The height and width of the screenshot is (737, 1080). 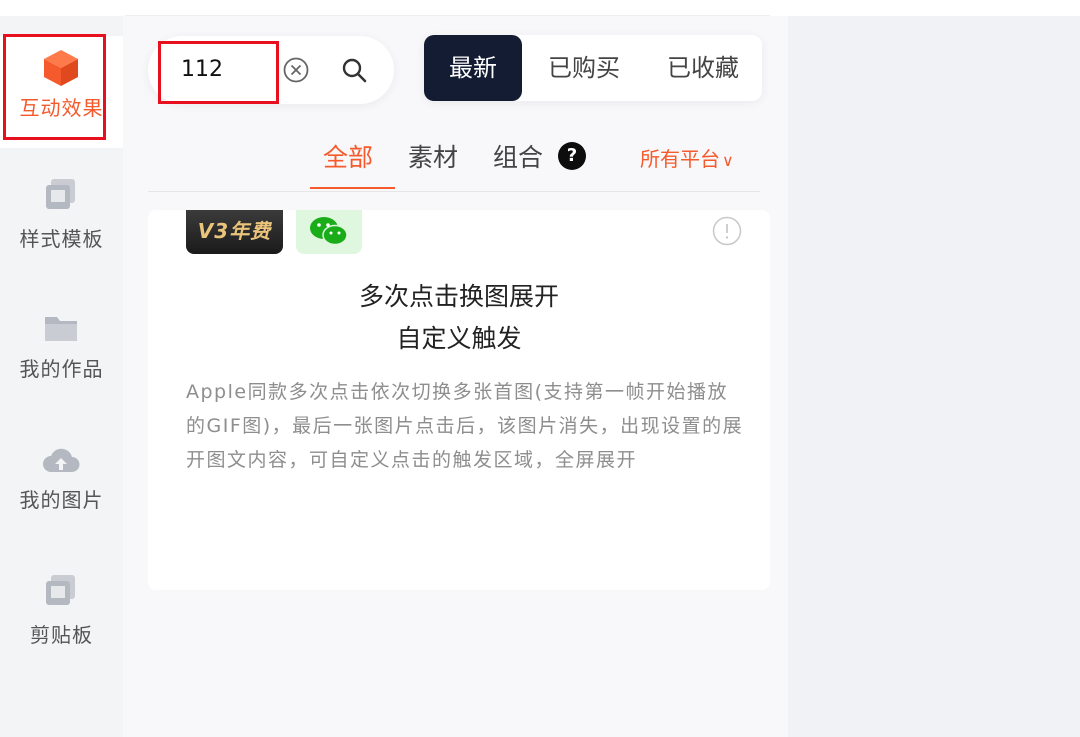 What do you see at coordinates (61, 329) in the screenshot?
I see `folder-icon` at bounding box center [61, 329].